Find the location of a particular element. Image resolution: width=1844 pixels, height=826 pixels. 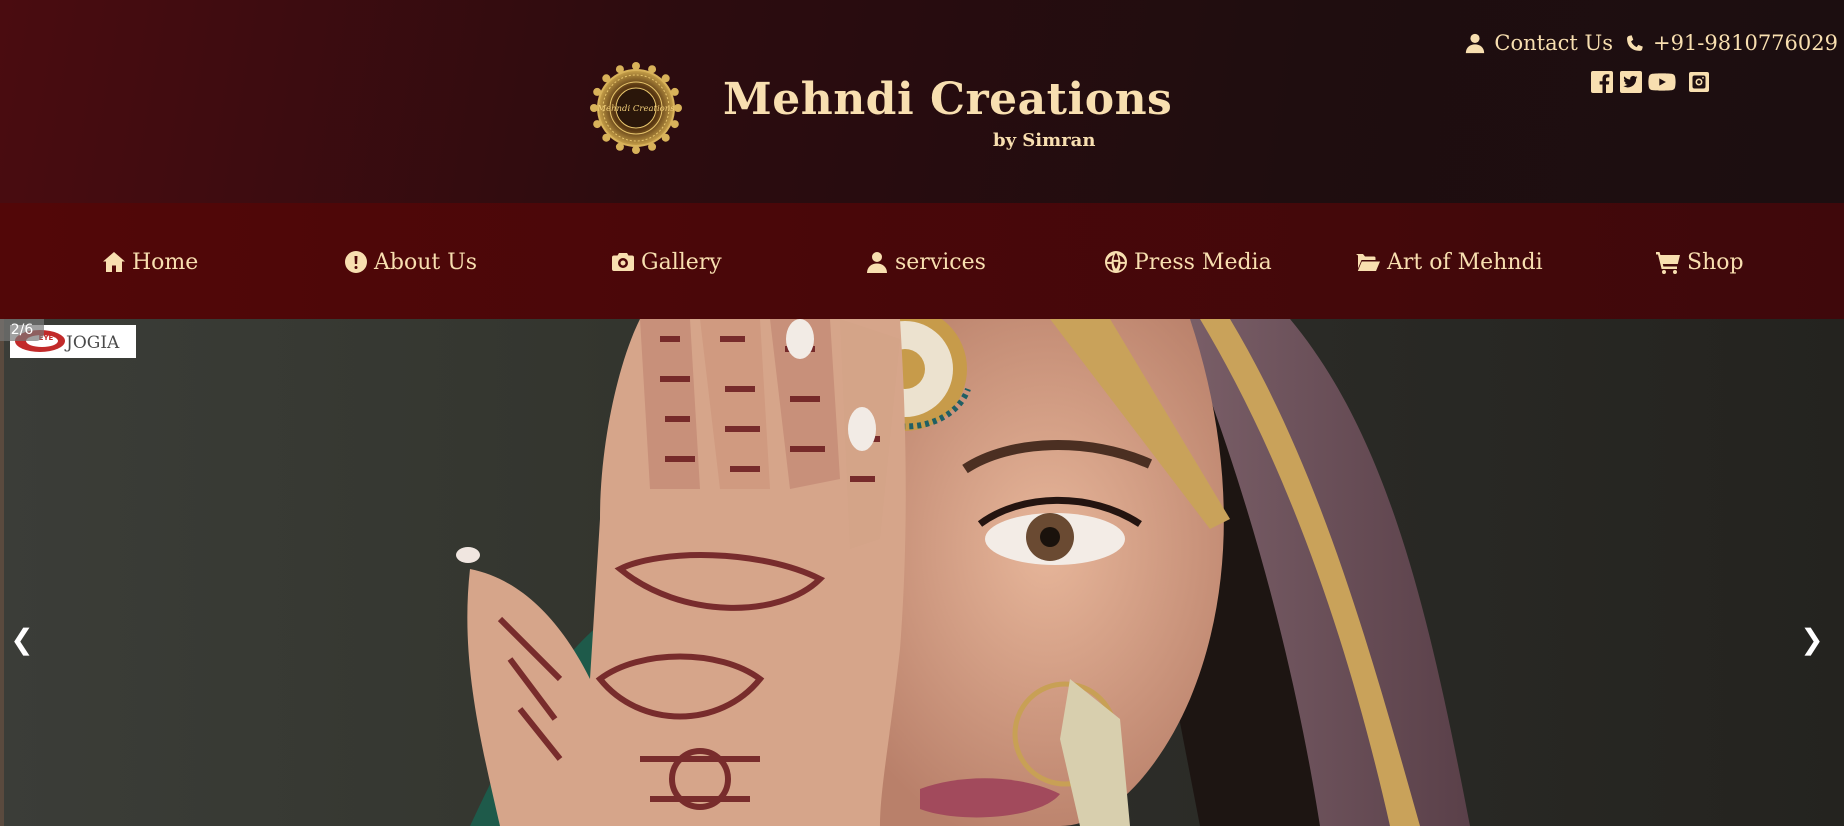

brand-title: Mehndi Creations is located at coordinates (947, 99).